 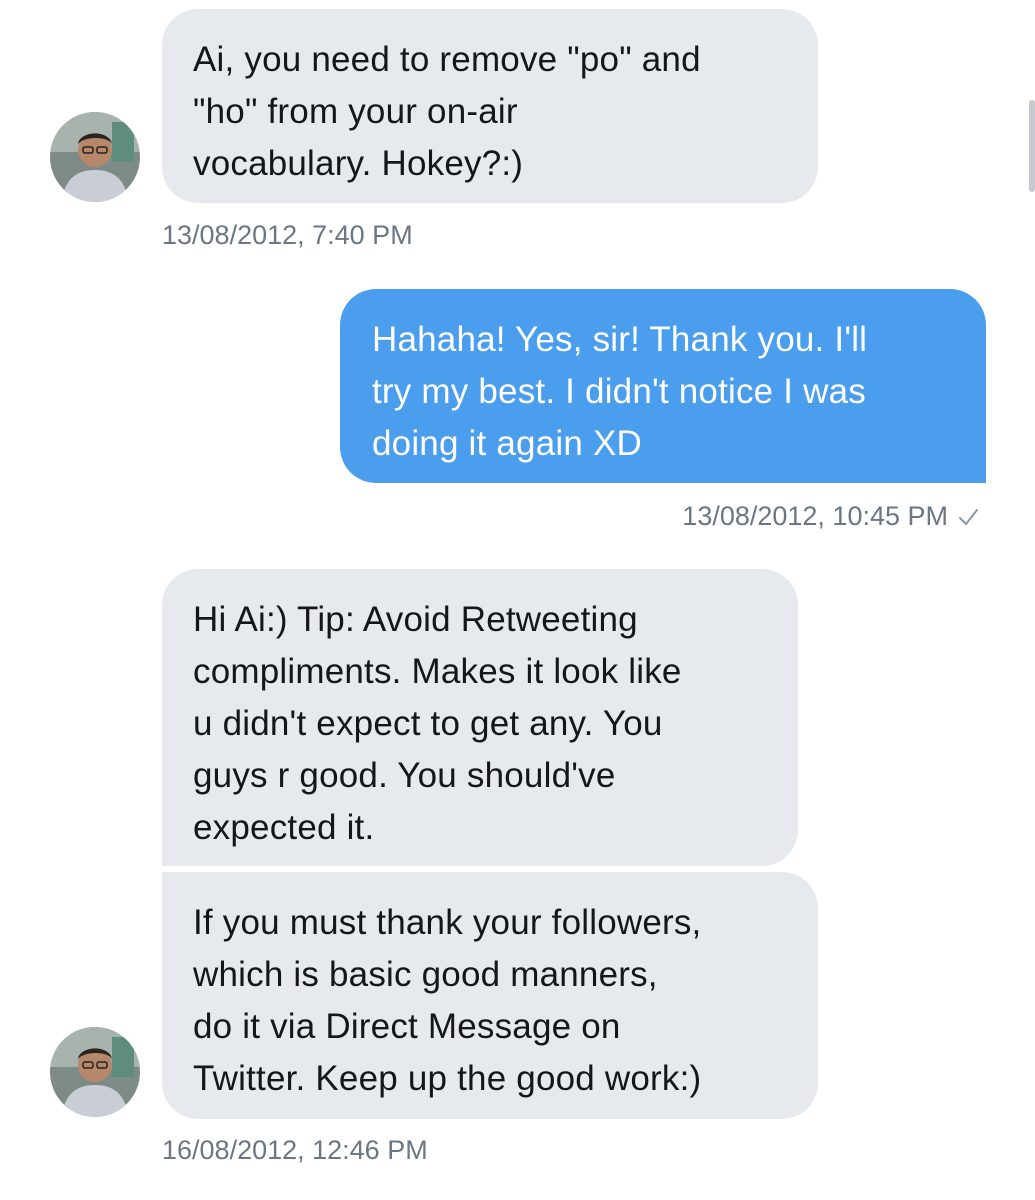 What do you see at coordinates (284, 827) in the screenshot?
I see `message-text-line: expected it.` at bounding box center [284, 827].